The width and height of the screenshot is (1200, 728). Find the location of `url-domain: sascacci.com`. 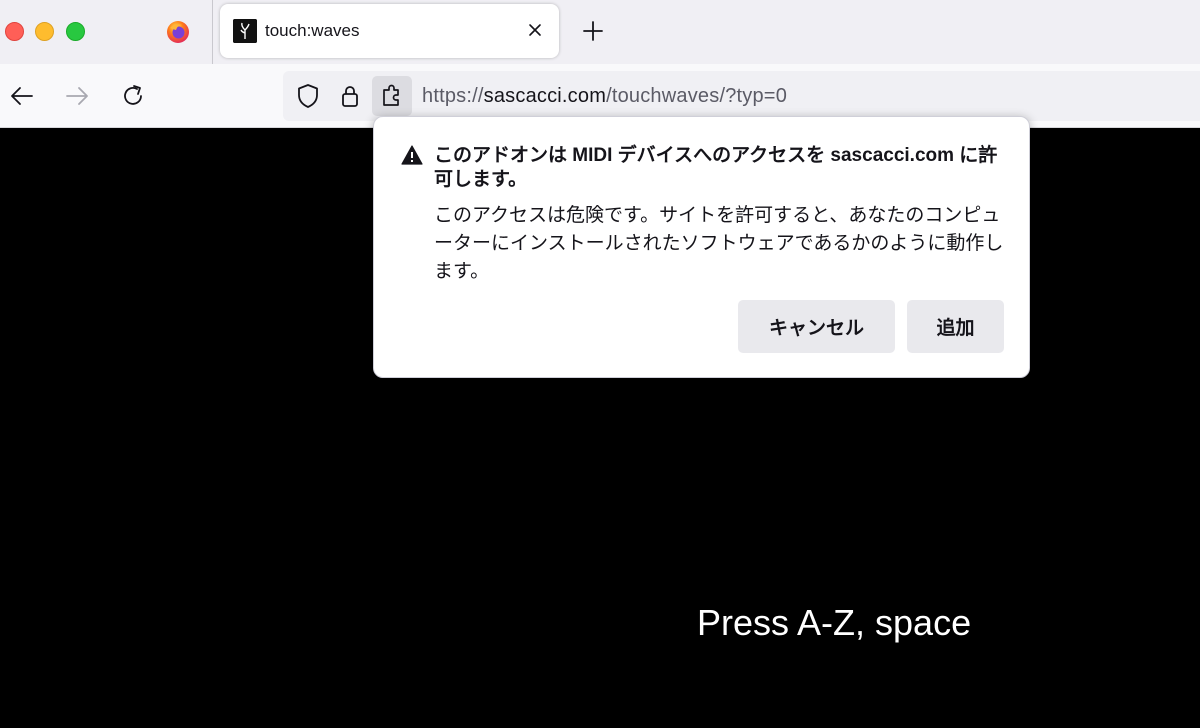

url-domain: sascacci.com is located at coordinates (545, 96).